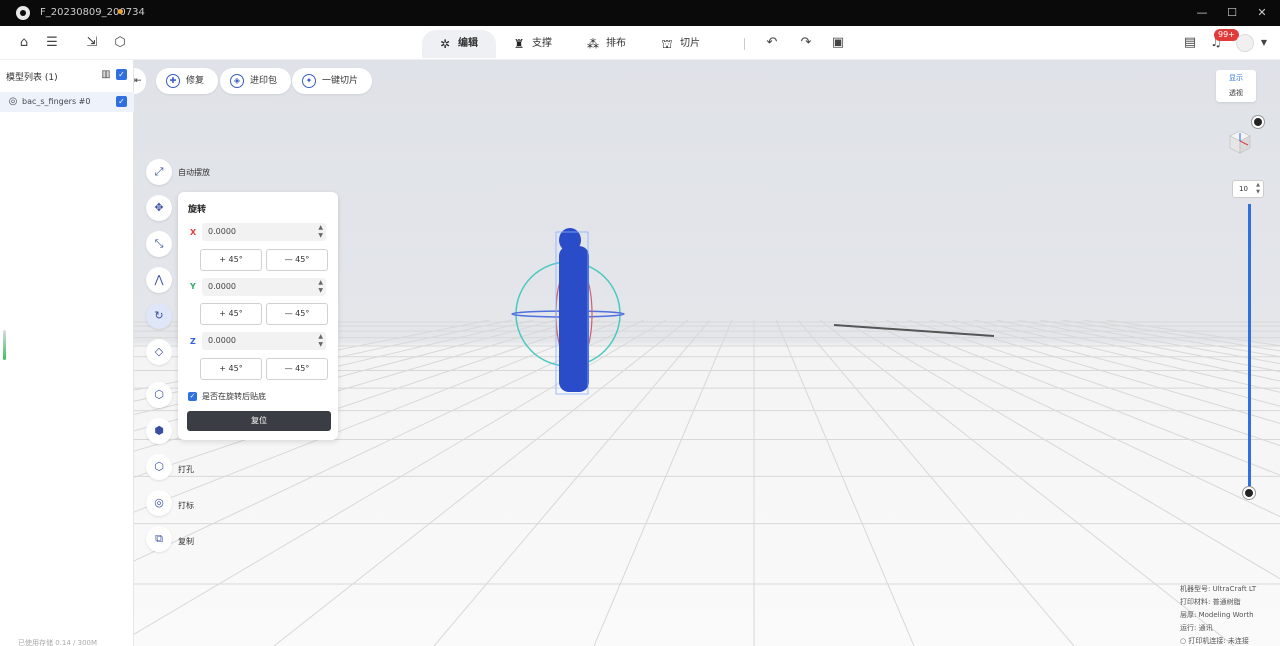 The width and height of the screenshot is (1280, 646). I want to click on title-bar: F_20230809_200734 — ☐ ✕, so click(640, 13).